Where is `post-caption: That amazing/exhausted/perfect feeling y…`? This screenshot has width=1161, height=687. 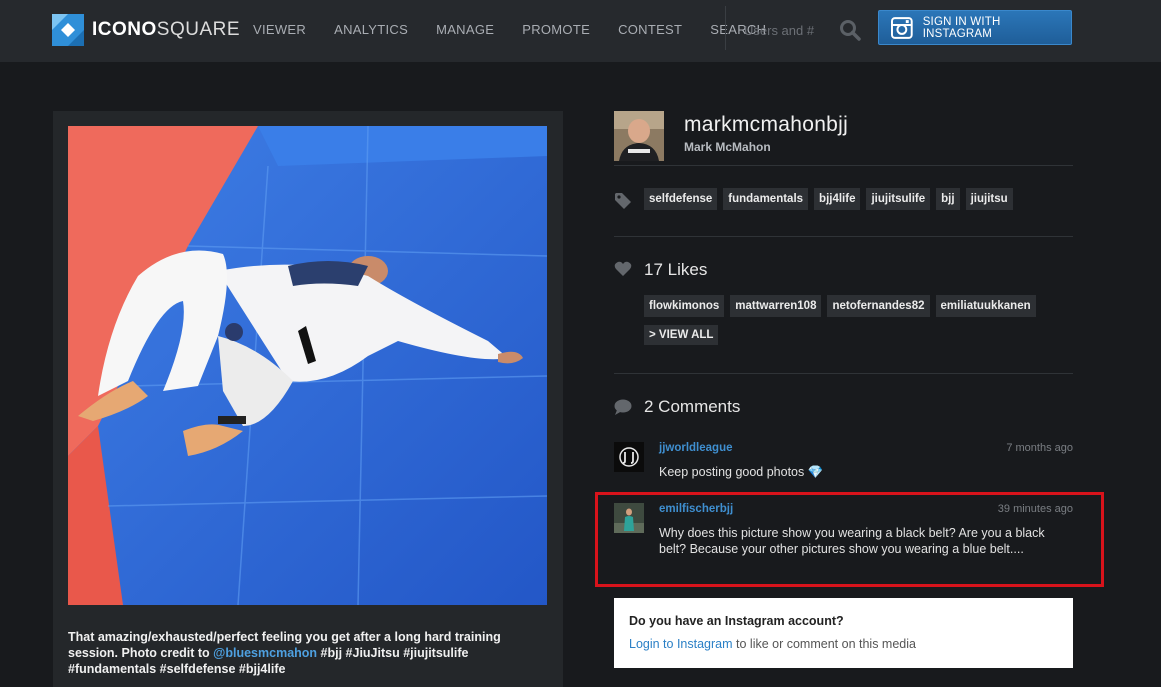 post-caption: That amazing/exhausted/perfect feeling y… is located at coordinates (303, 653).